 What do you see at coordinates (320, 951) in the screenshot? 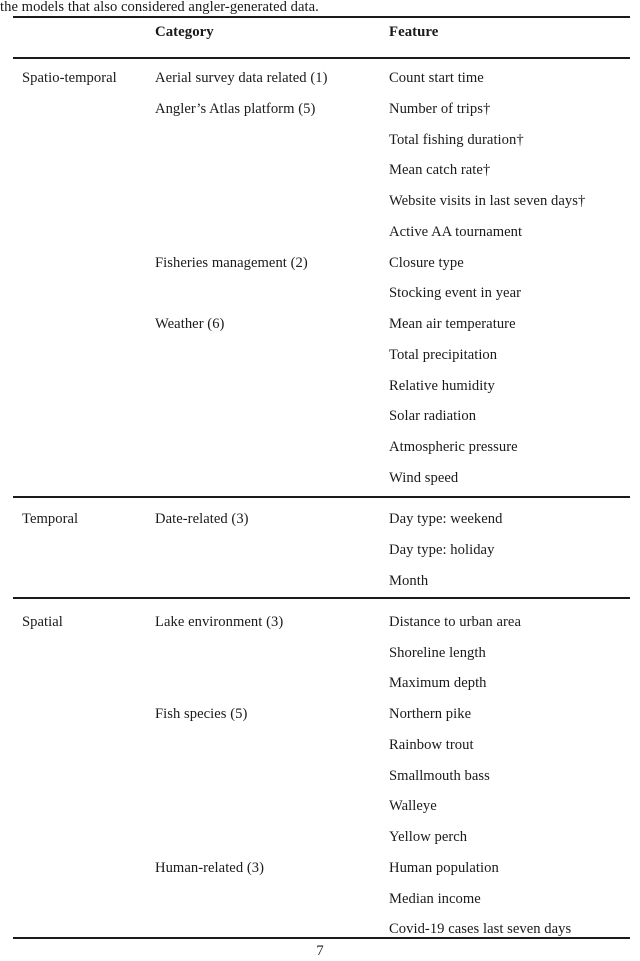
I see `page-number: 7` at bounding box center [320, 951].